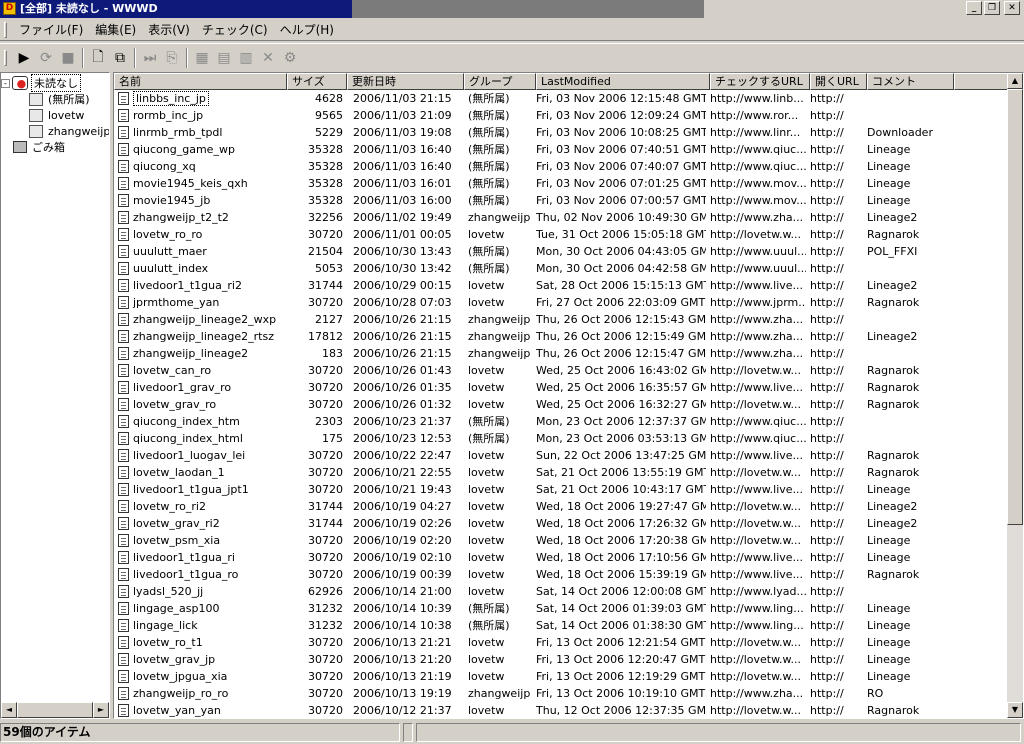 The width and height of the screenshot is (1024, 744). Describe the element at coordinates (1012, 8) in the screenshot. I see `close-button: ✕` at that location.